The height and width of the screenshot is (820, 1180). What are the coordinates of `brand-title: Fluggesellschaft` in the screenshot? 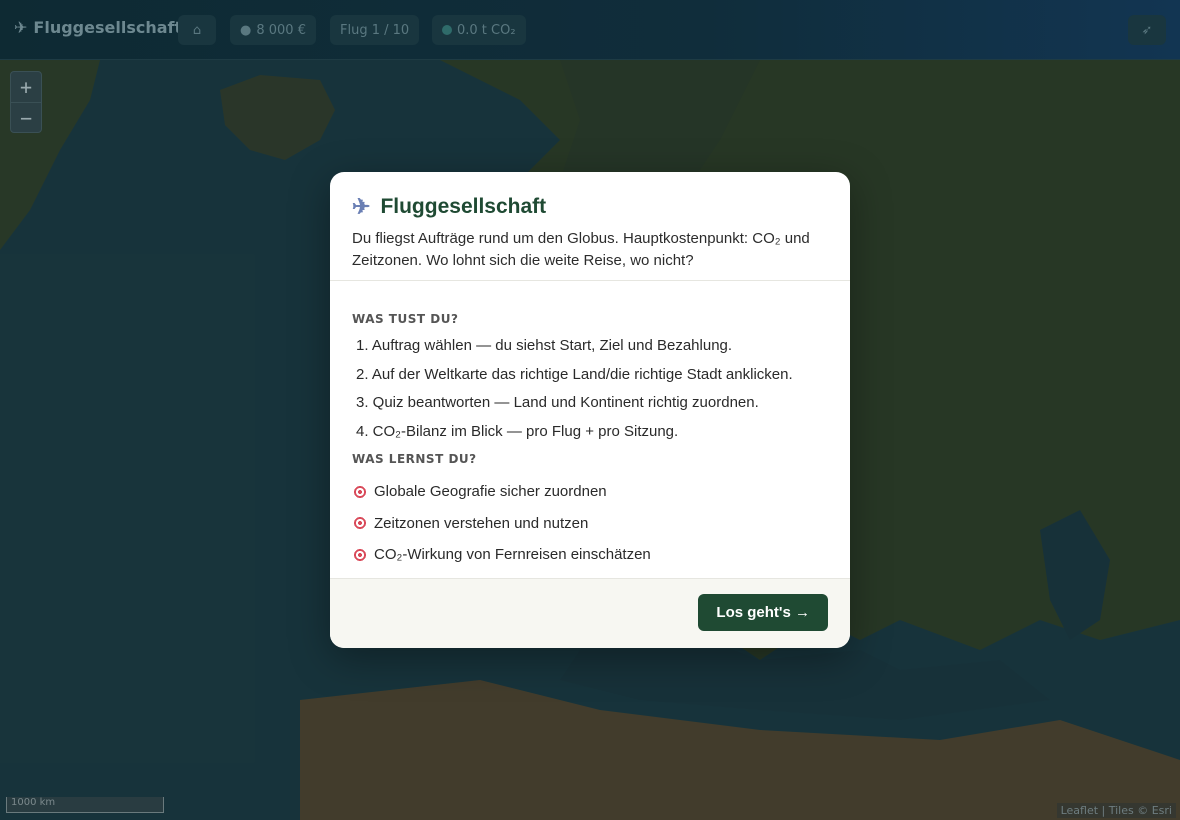 It's located at (108, 27).